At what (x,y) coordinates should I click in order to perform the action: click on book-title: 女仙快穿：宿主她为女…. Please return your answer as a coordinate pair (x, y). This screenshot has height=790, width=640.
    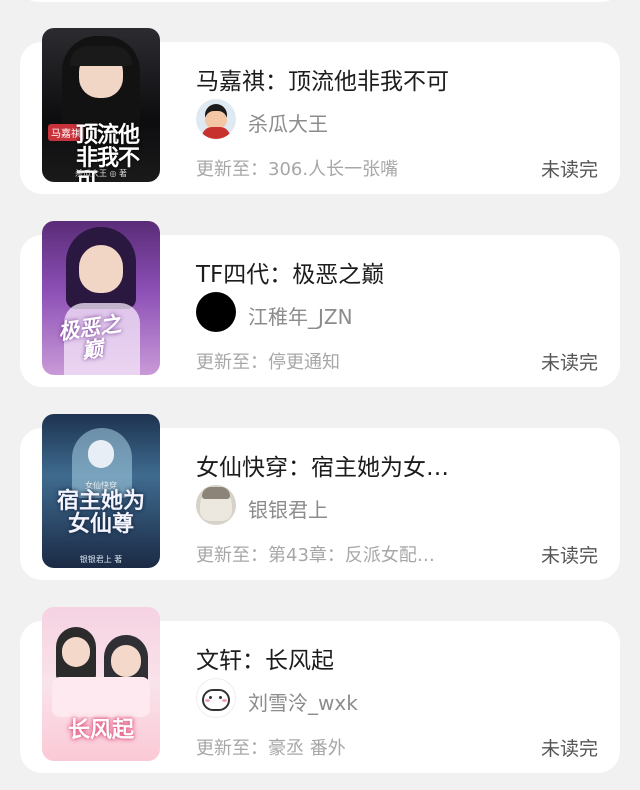
    Looking at the image, I should click on (322, 468).